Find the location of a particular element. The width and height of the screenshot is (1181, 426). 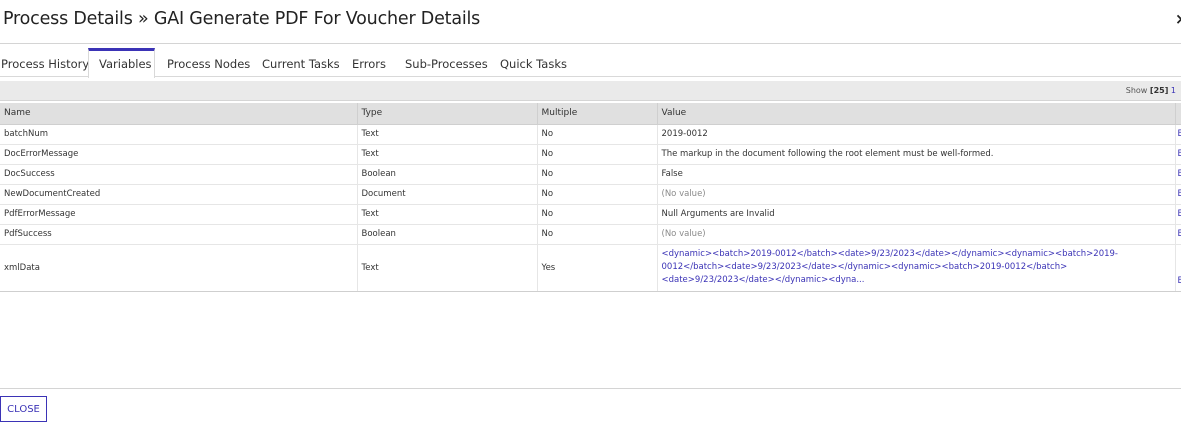

variable-name: xmlData is located at coordinates (179, 268).